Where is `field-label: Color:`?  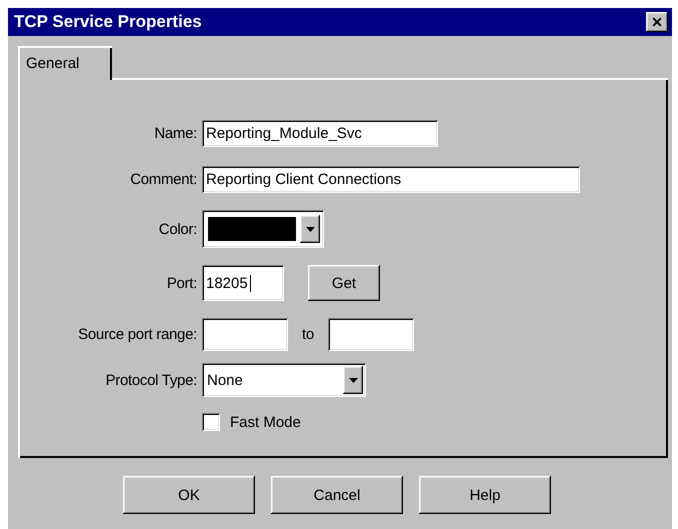 field-label: Color: is located at coordinates (177, 229).